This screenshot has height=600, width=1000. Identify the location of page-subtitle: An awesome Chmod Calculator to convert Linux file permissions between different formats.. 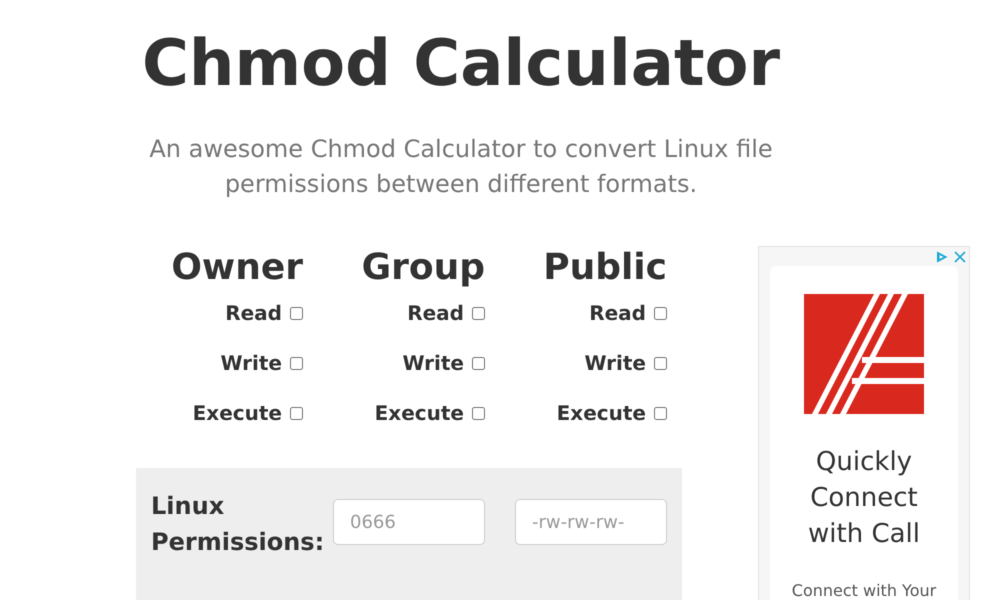
(461, 167).